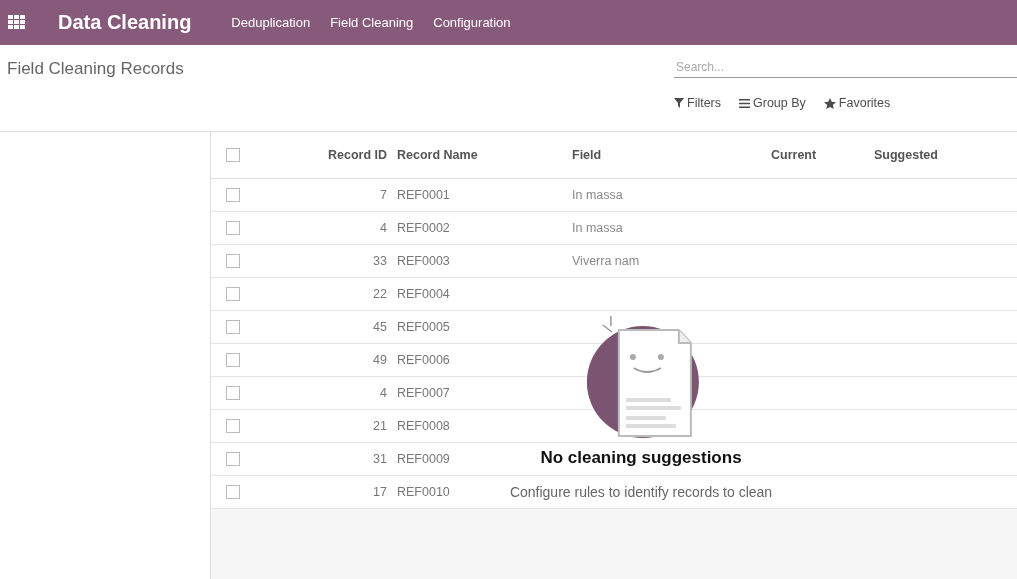 The width and height of the screenshot is (1017, 579). Describe the element at coordinates (383, 195) in the screenshot. I see `table-cell: 7` at that location.